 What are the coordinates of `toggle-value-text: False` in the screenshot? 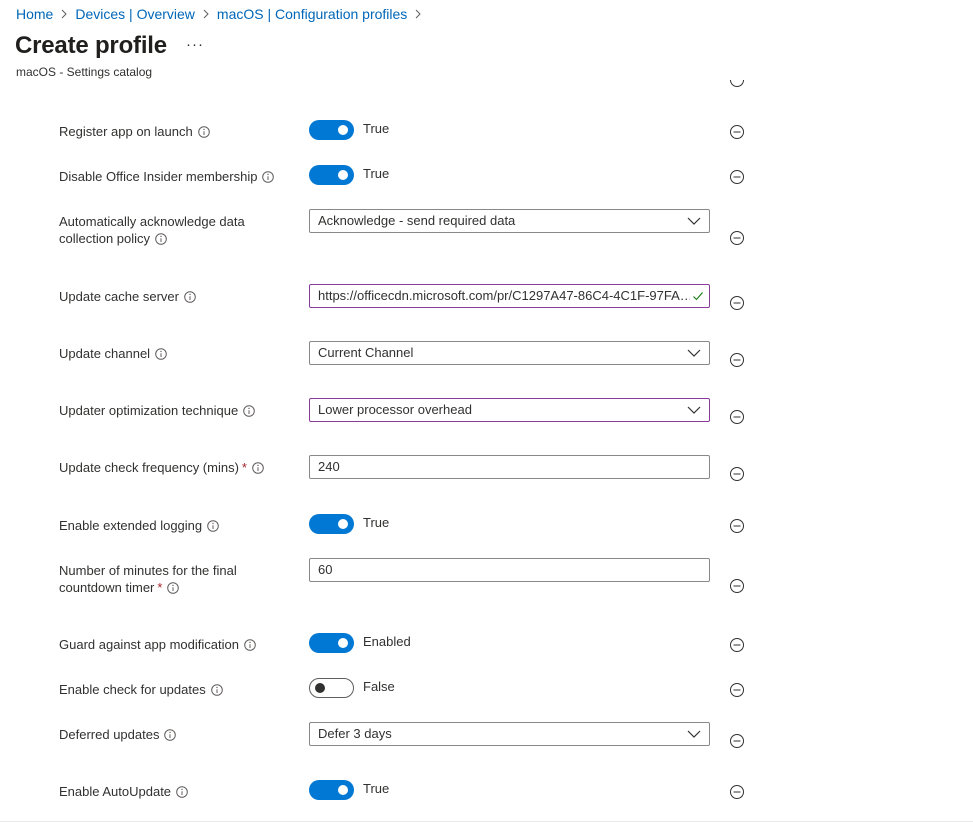 It's located at (379, 686).